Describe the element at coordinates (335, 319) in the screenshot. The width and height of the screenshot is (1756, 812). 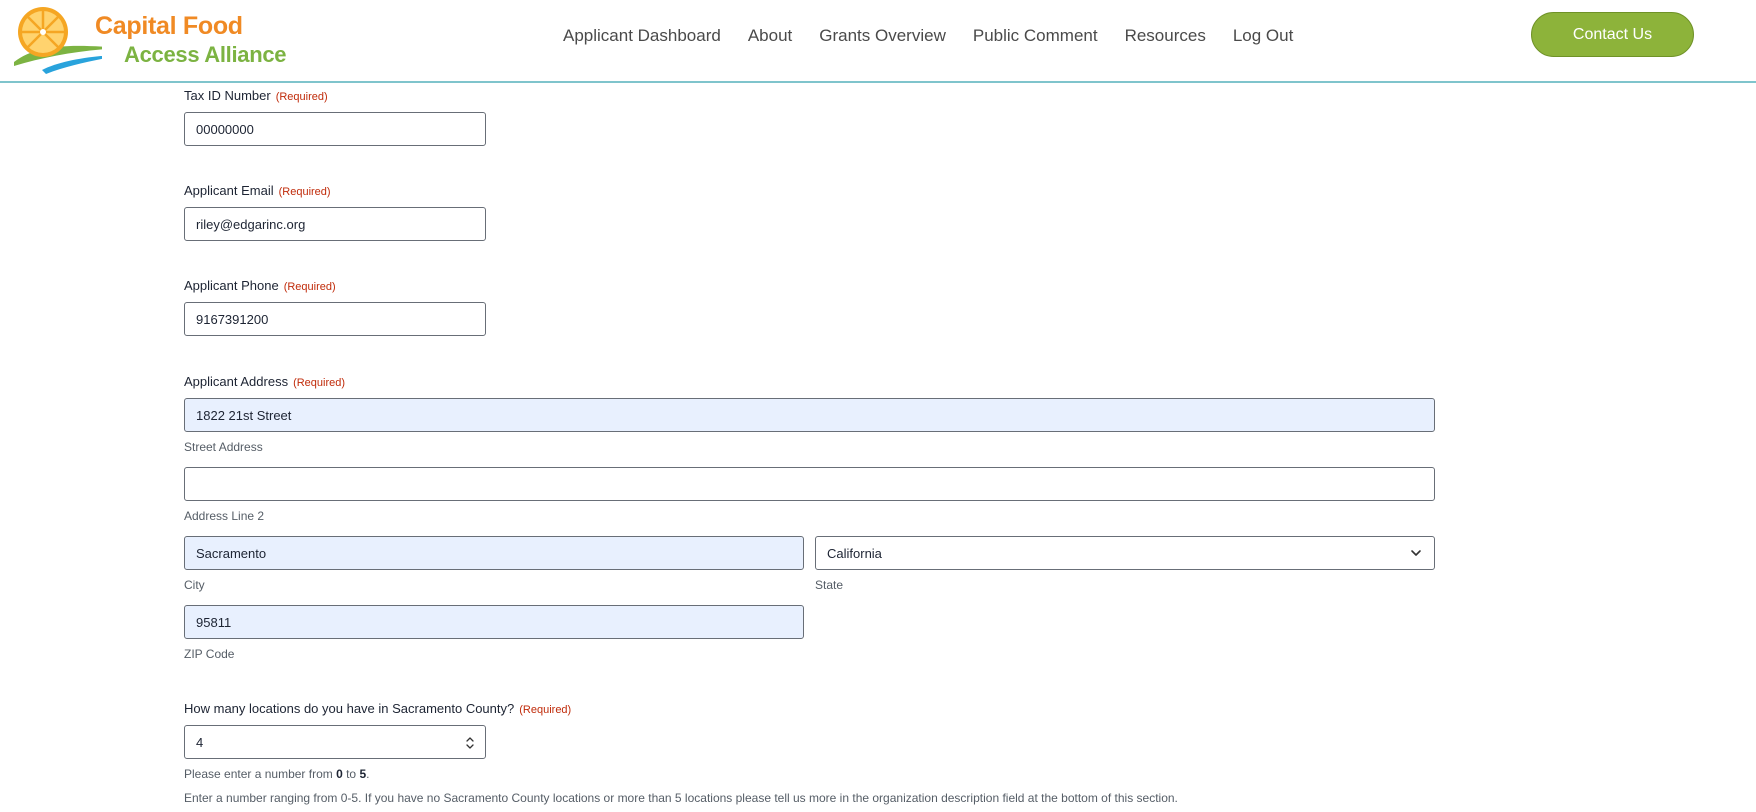
I see `phone-input: 9167391200` at that location.